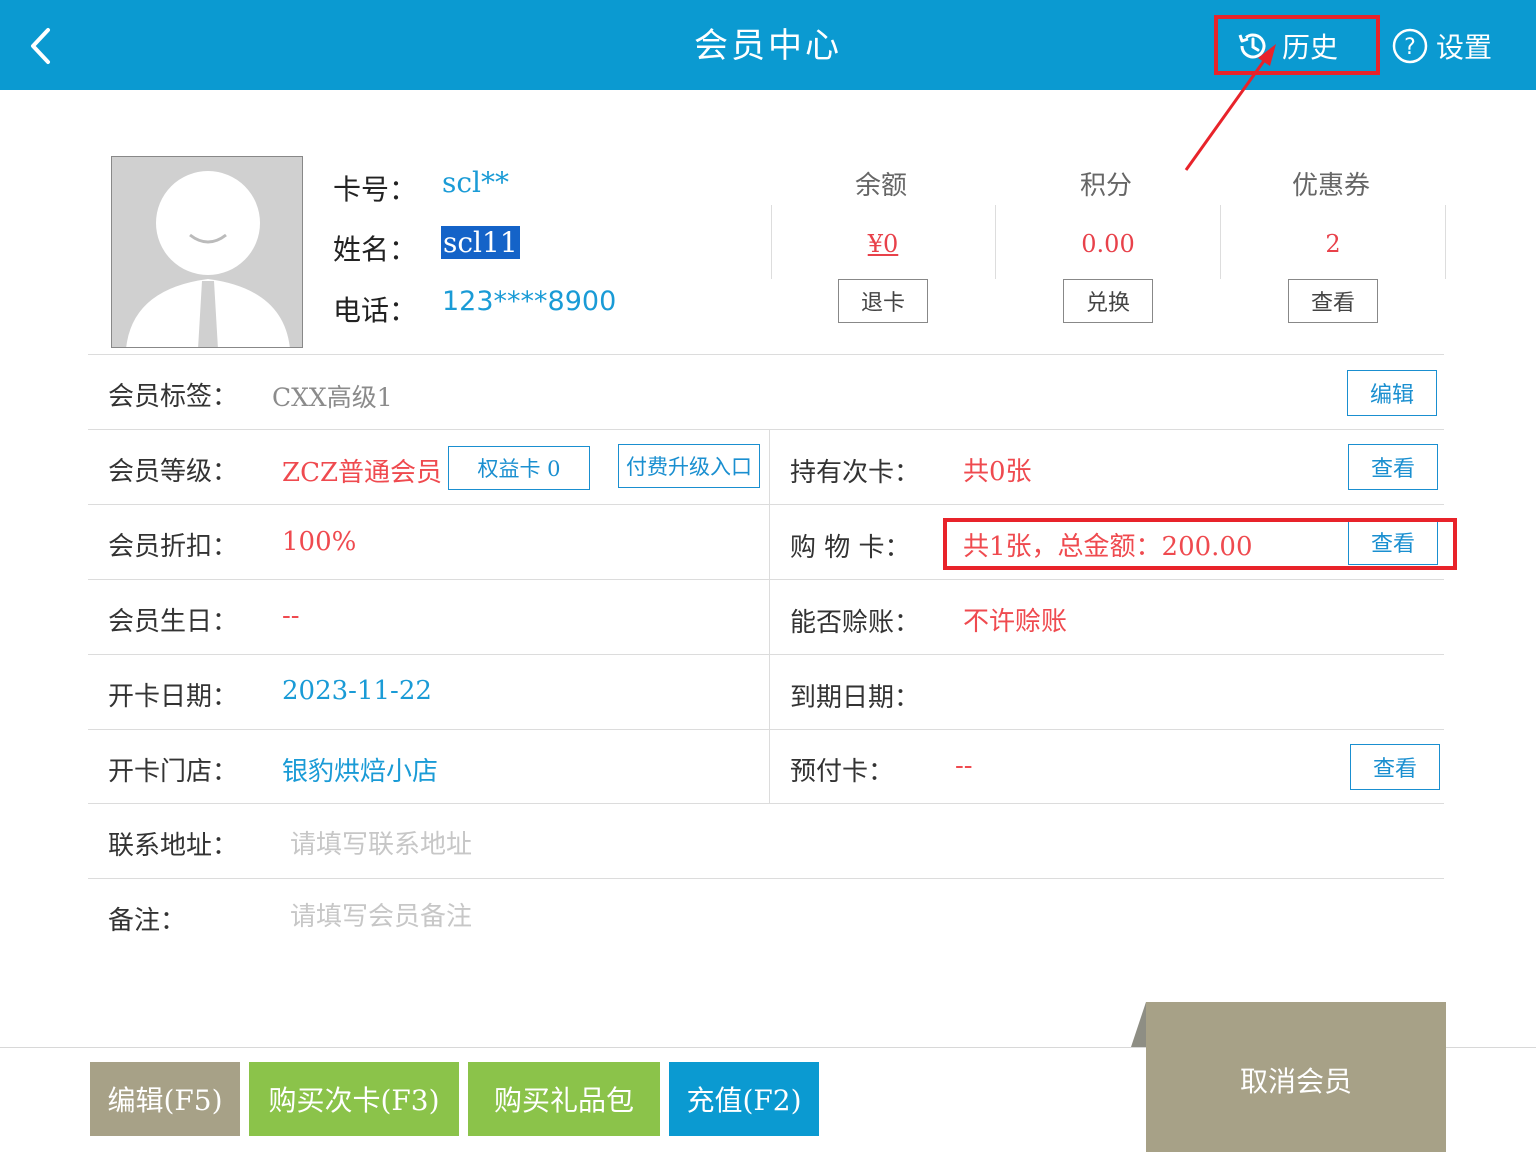 This screenshot has height=1152, width=1536. Describe the element at coordinates (1333, 244) in the screenshot. I see `coupons-value: 2` at that location.